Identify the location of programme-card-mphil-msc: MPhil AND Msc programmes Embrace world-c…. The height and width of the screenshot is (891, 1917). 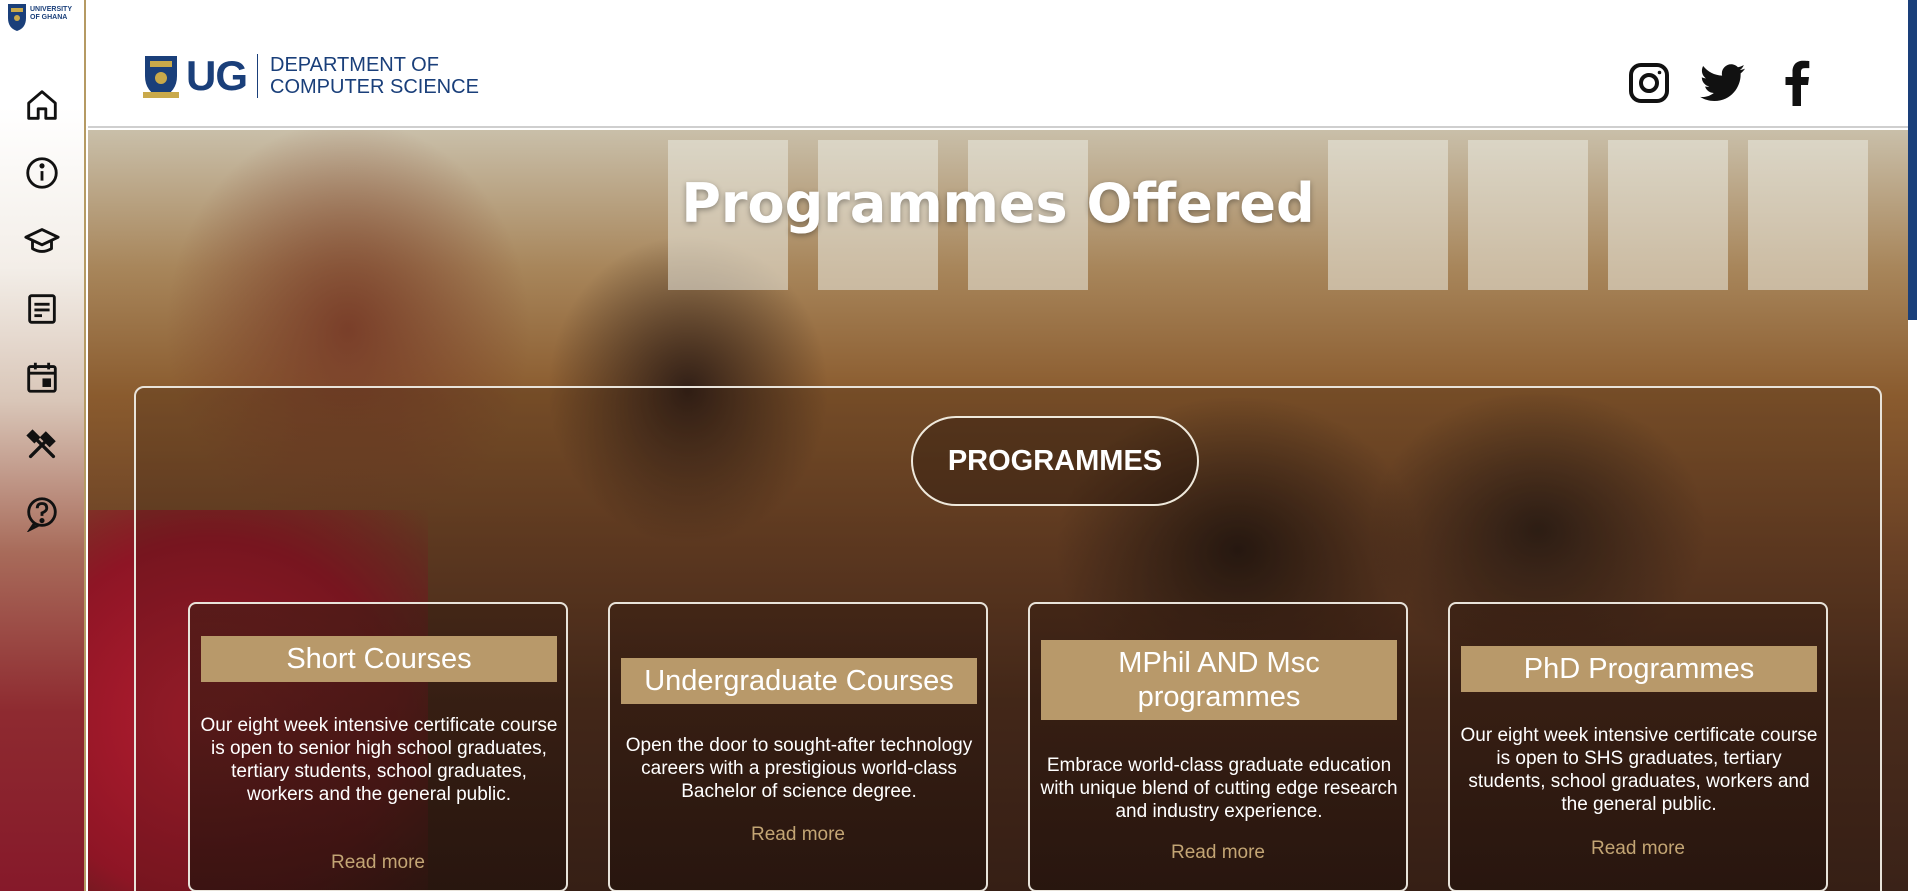
(1218, 746).